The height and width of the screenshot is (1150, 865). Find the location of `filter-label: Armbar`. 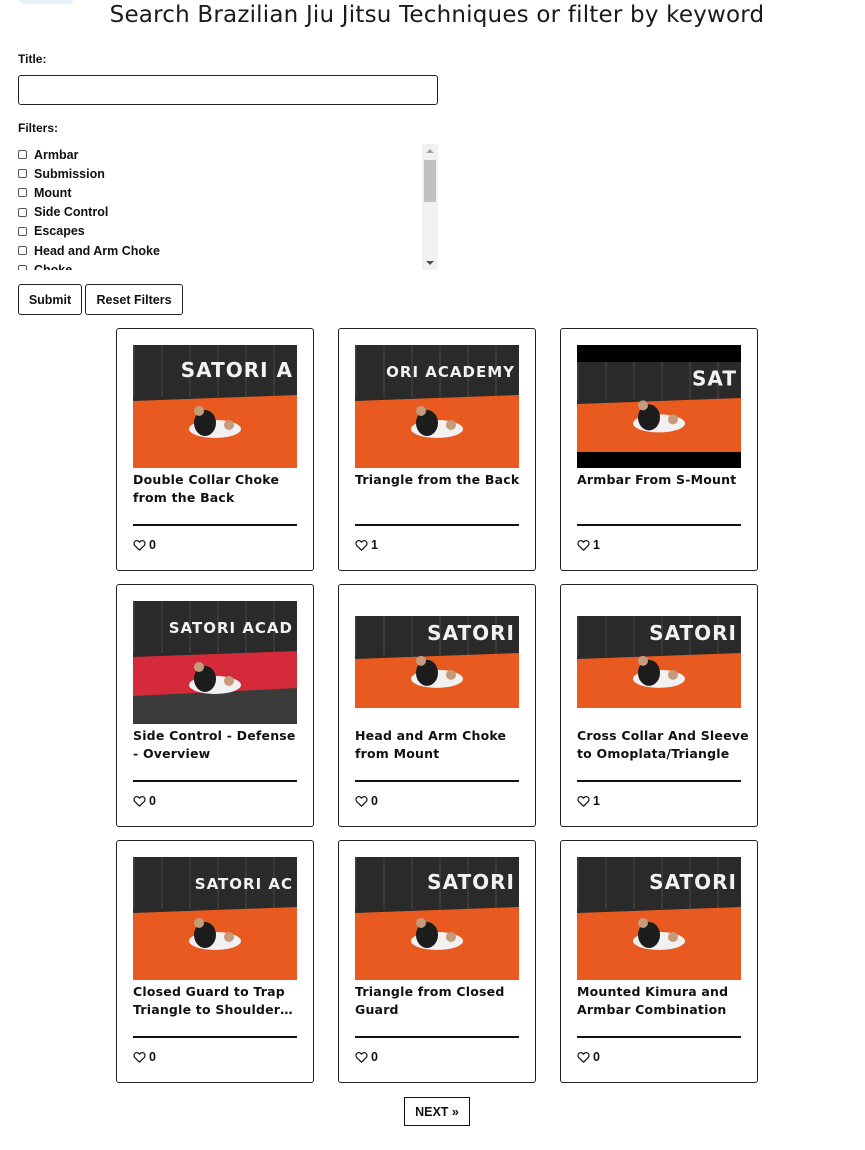

filter-label: Armbar is located at coordinates (56, 154).